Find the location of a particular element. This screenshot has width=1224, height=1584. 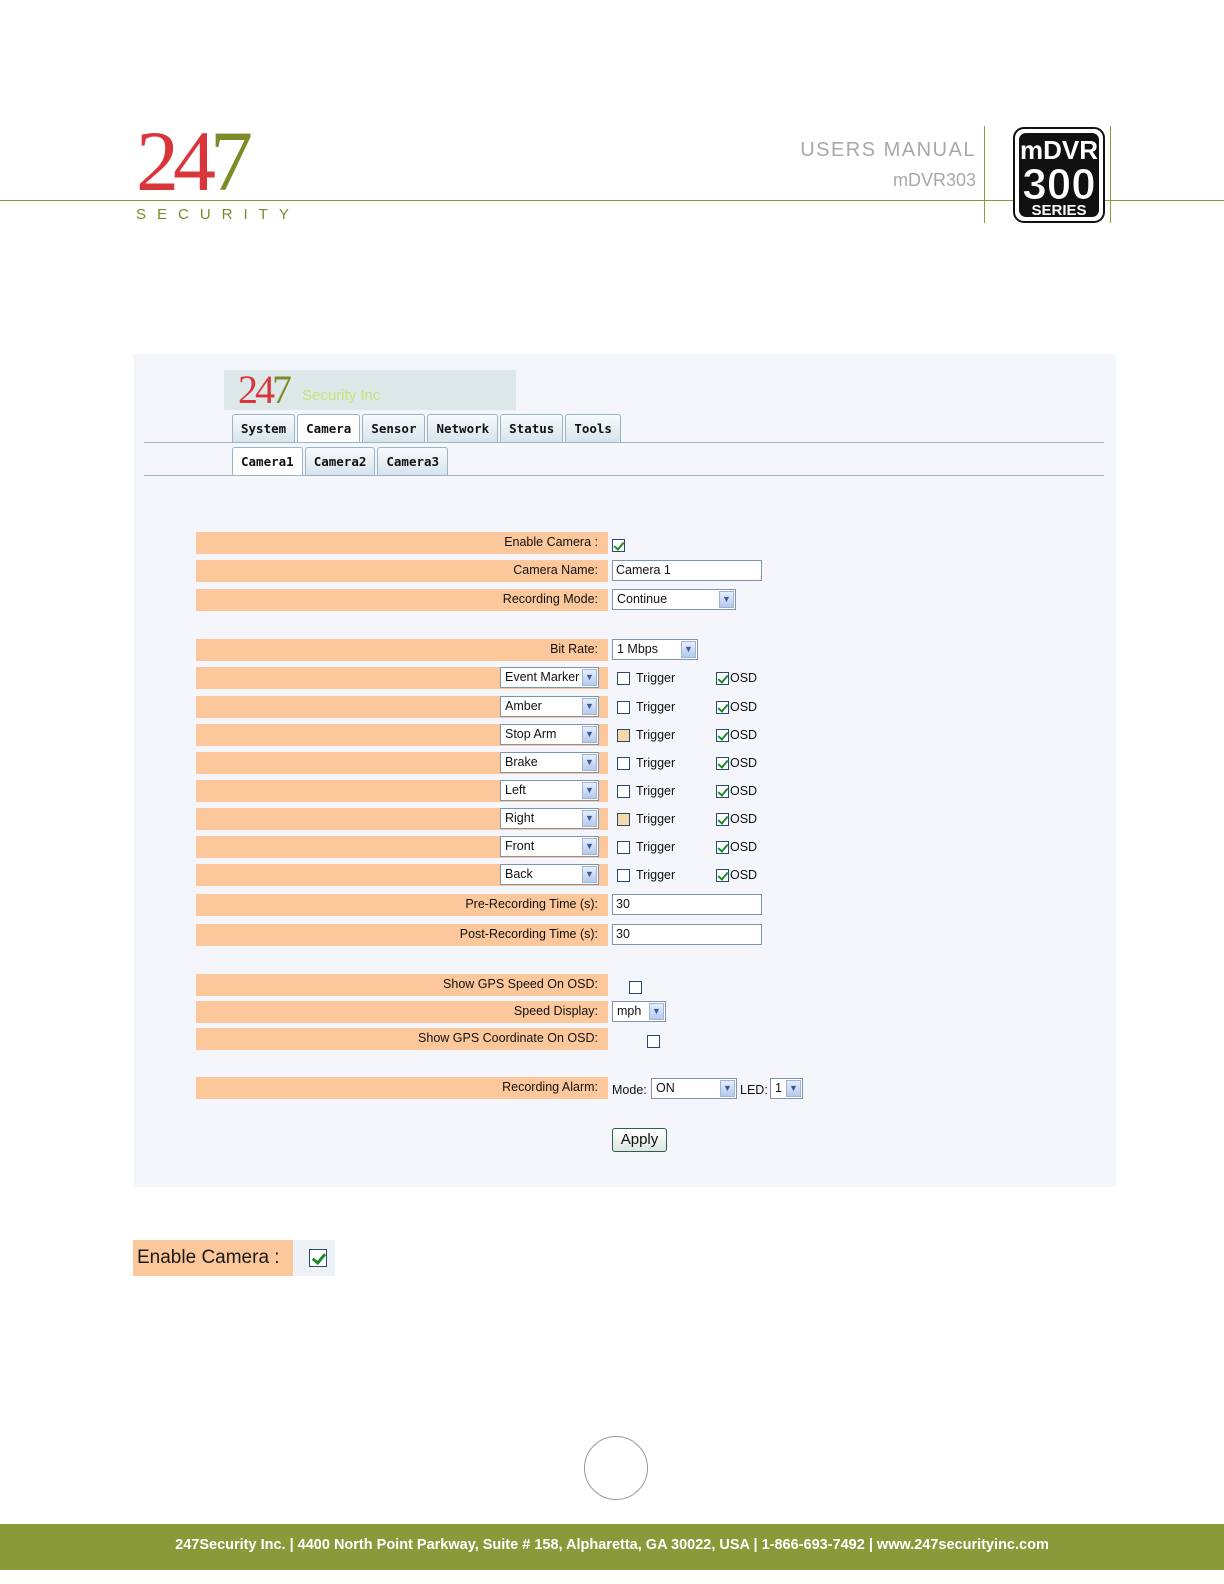

enable-camera-checkbox is located at coordinates (618, 546).